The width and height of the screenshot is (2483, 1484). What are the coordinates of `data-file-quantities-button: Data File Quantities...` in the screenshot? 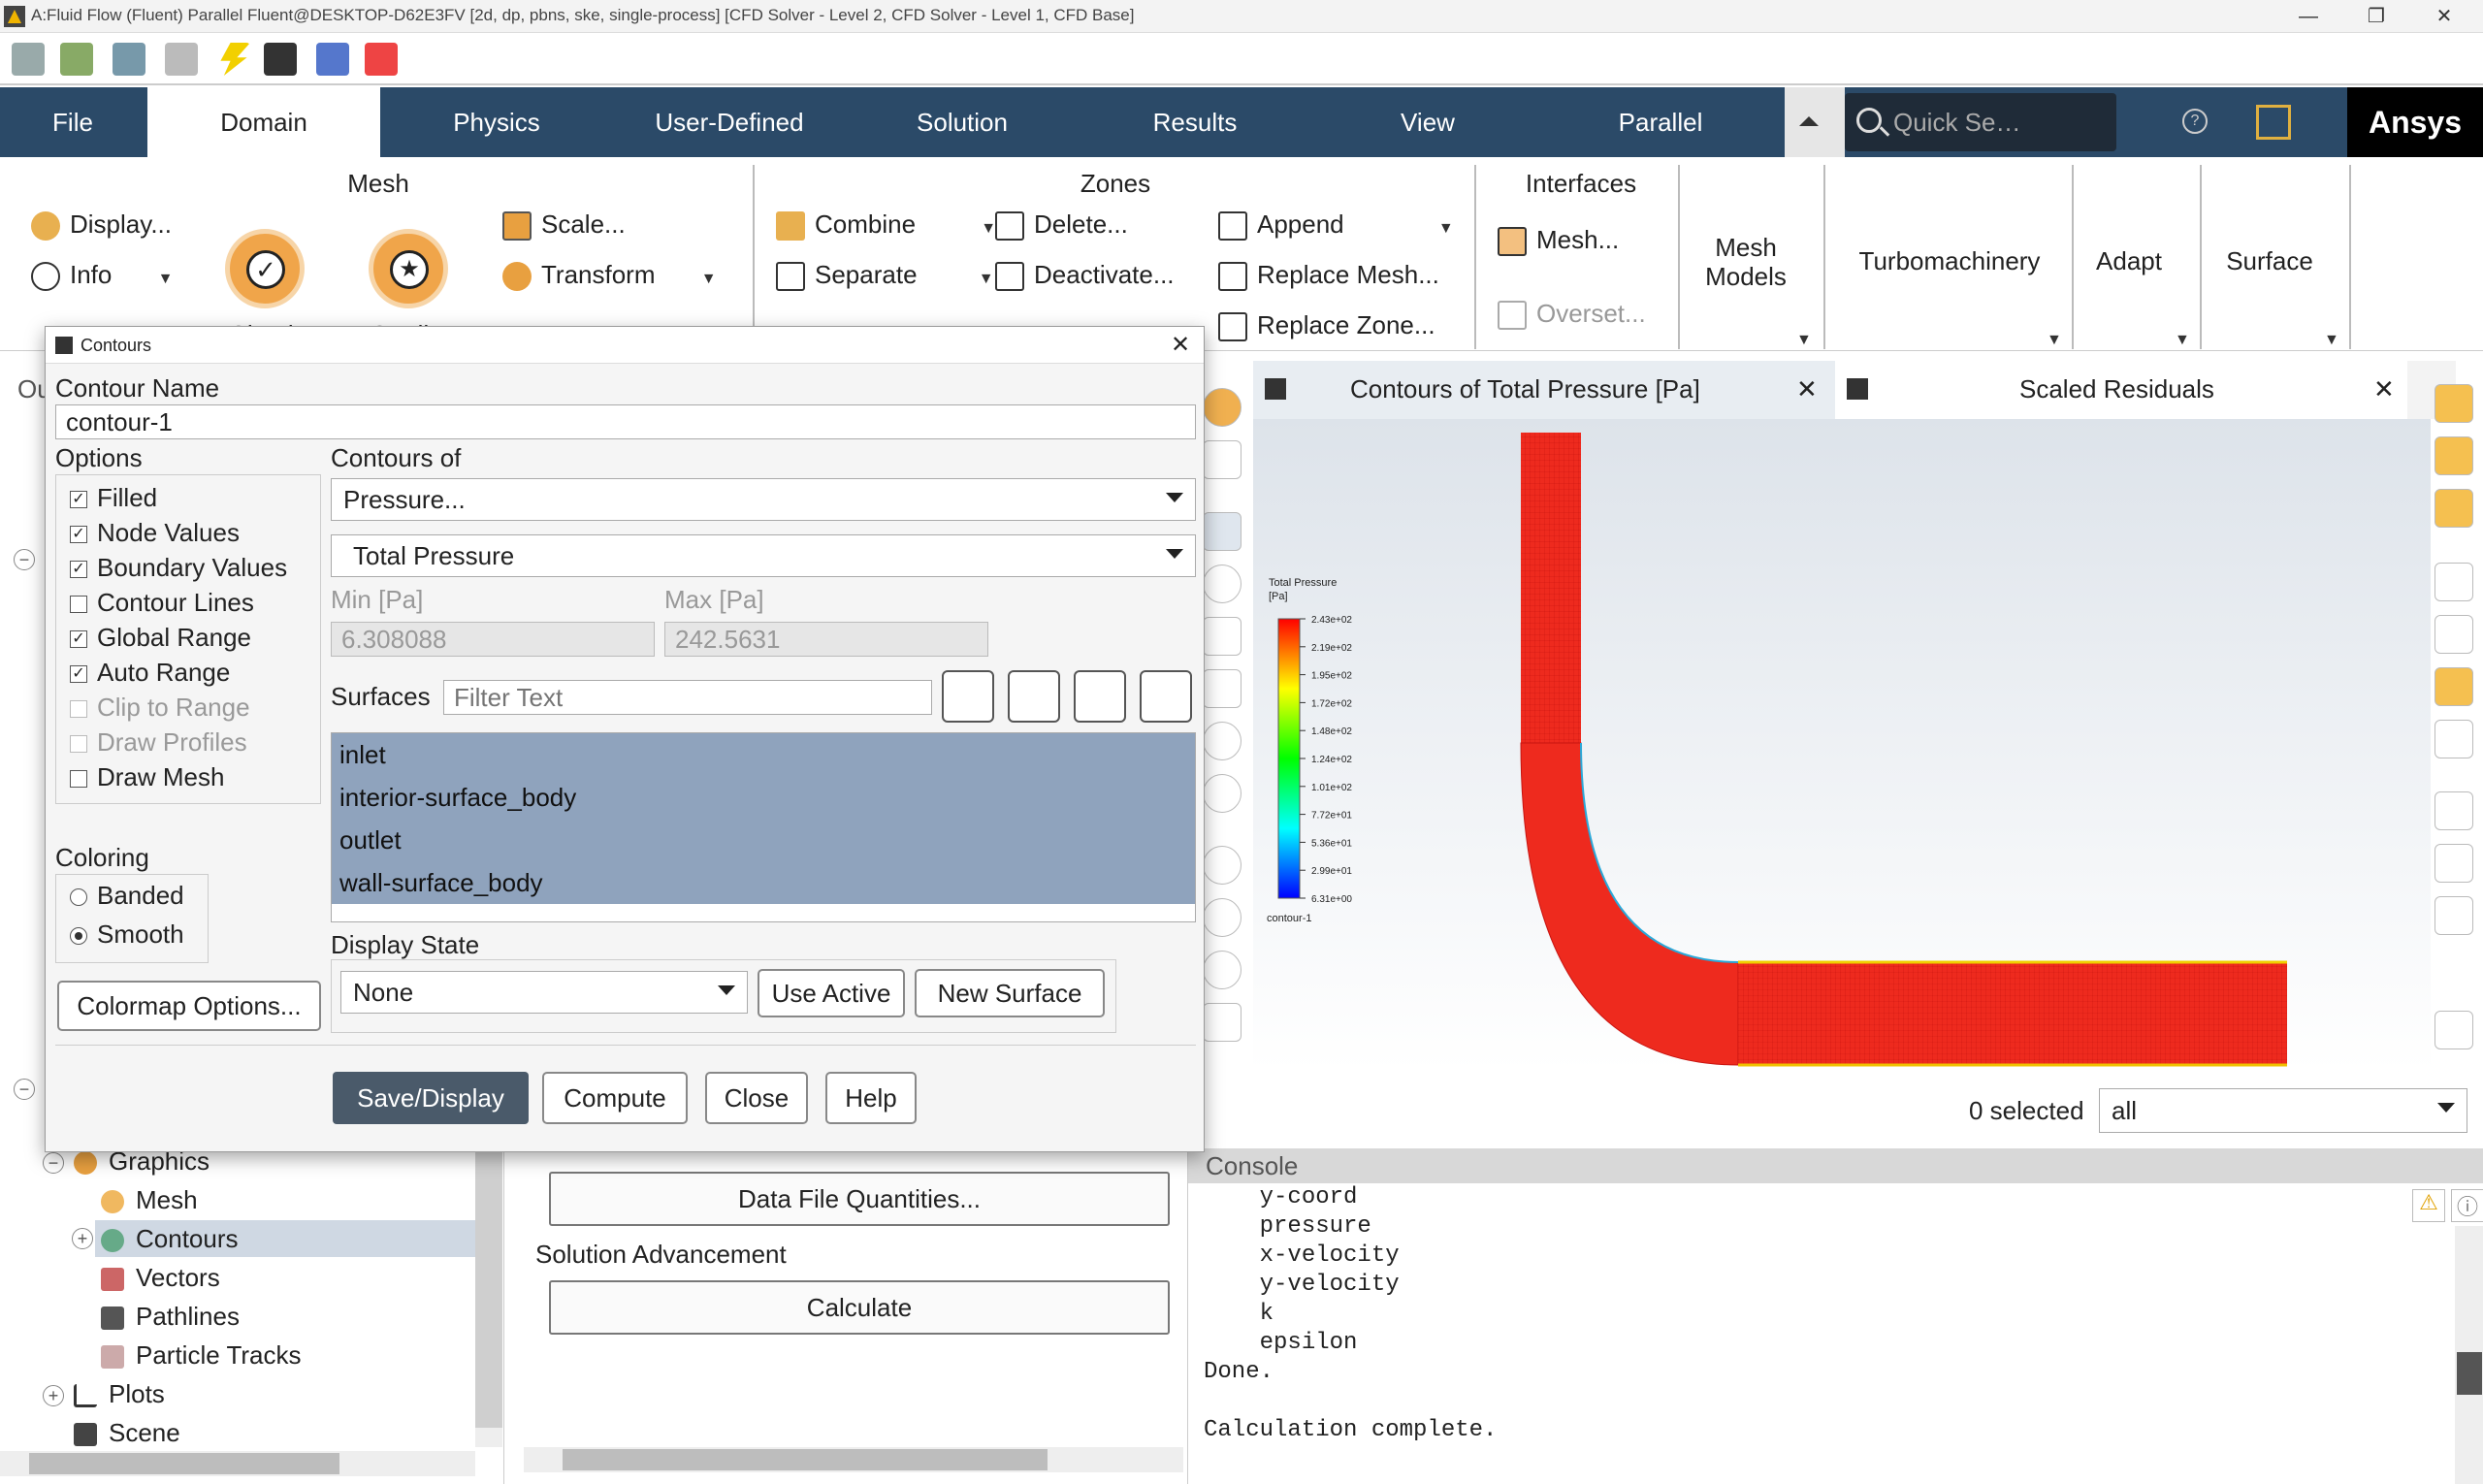 It's located at (860, 1199).